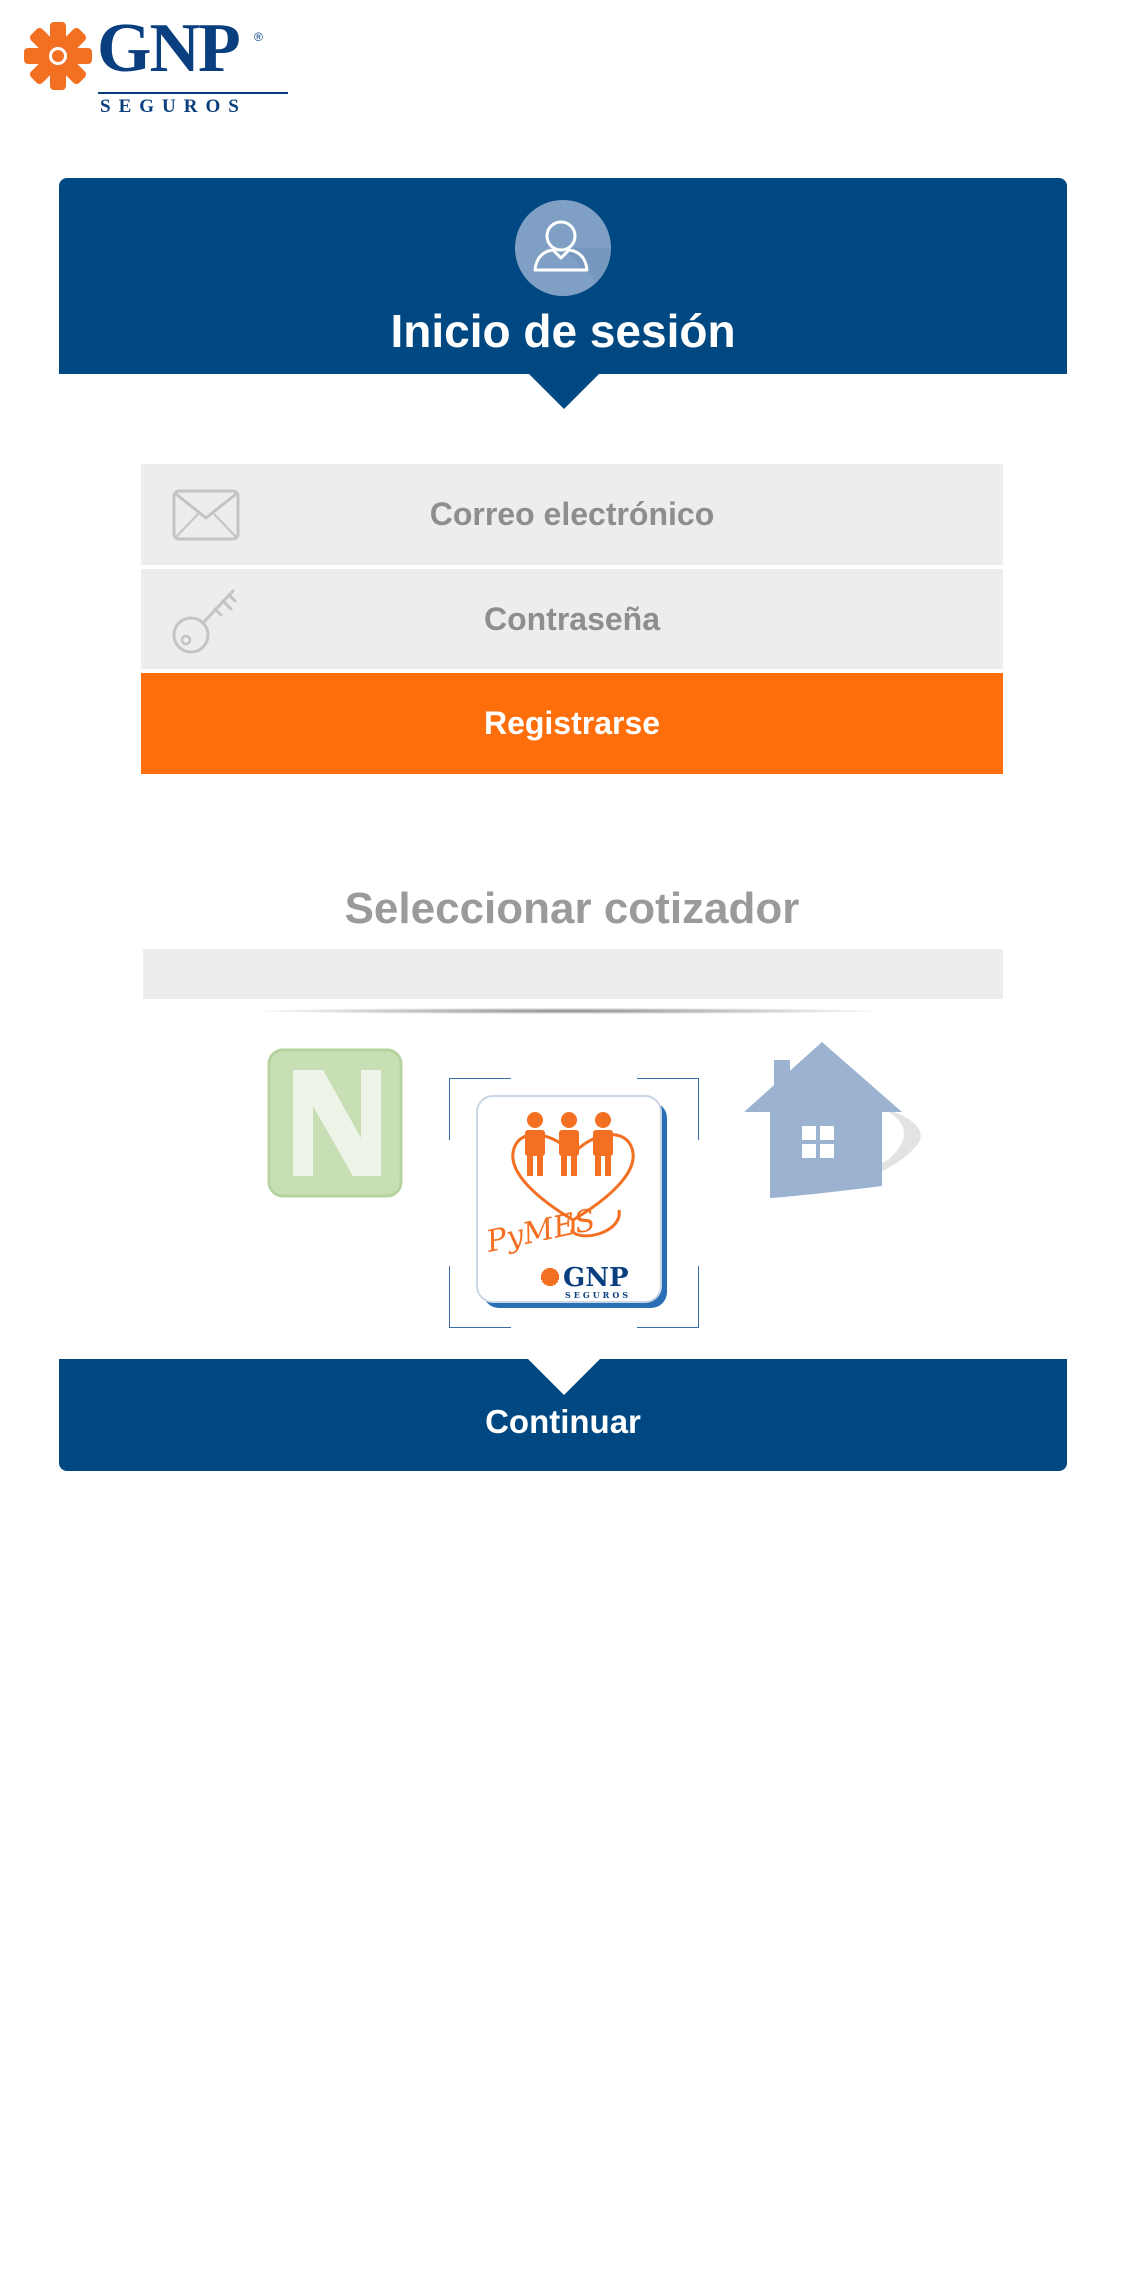  Describe the element at coordinates (573, 974) in the screenshot. I see `cotizador-select` at that location.